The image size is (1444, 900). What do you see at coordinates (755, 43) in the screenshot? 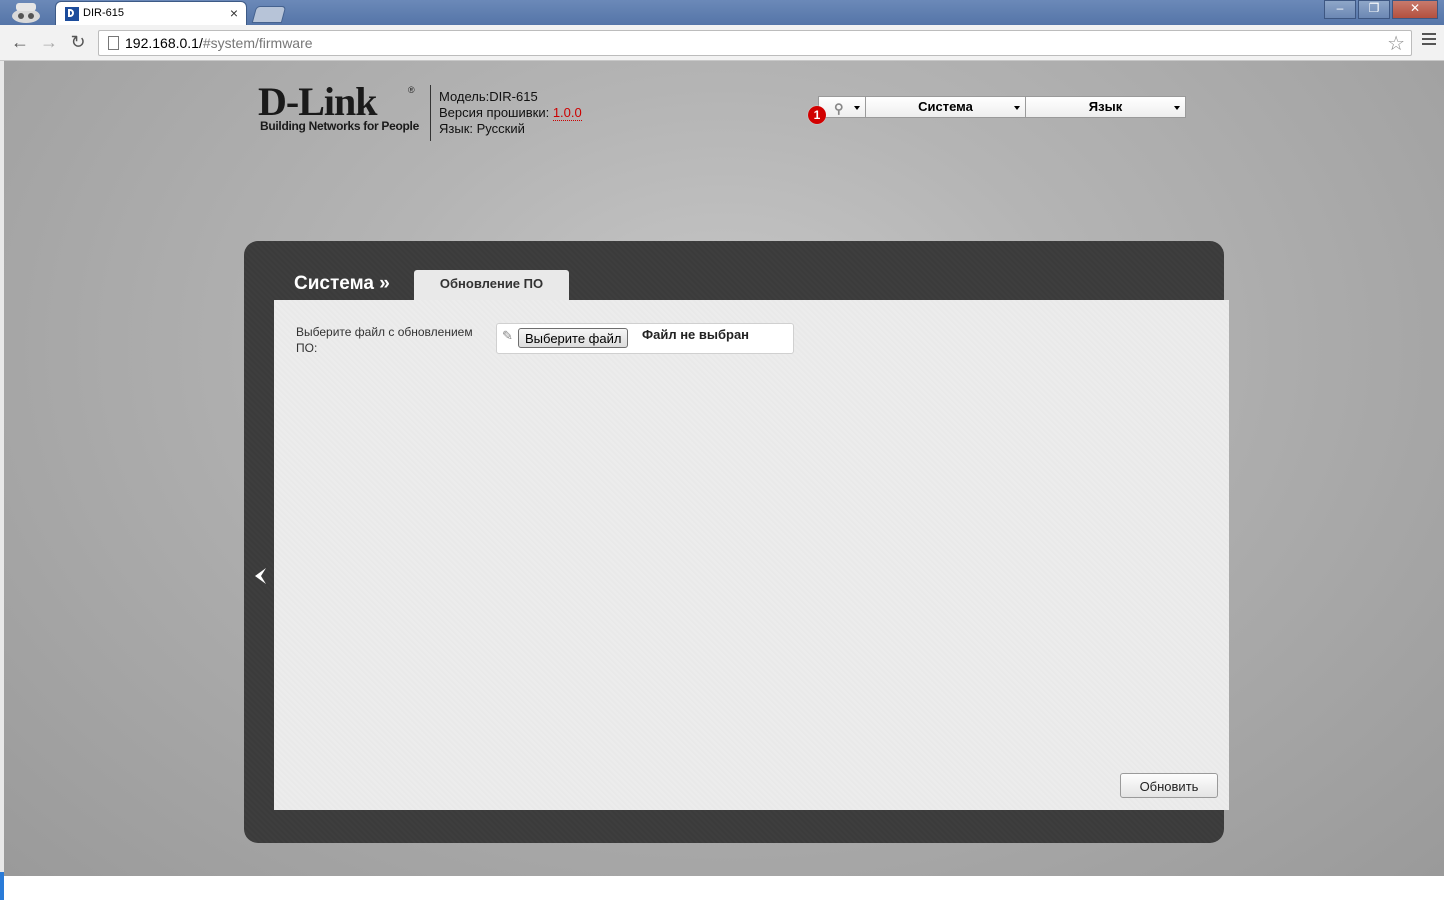
I see `address-bar: 192.168.0.1/#system/firmware ☆` at bounding box center [755, 43].